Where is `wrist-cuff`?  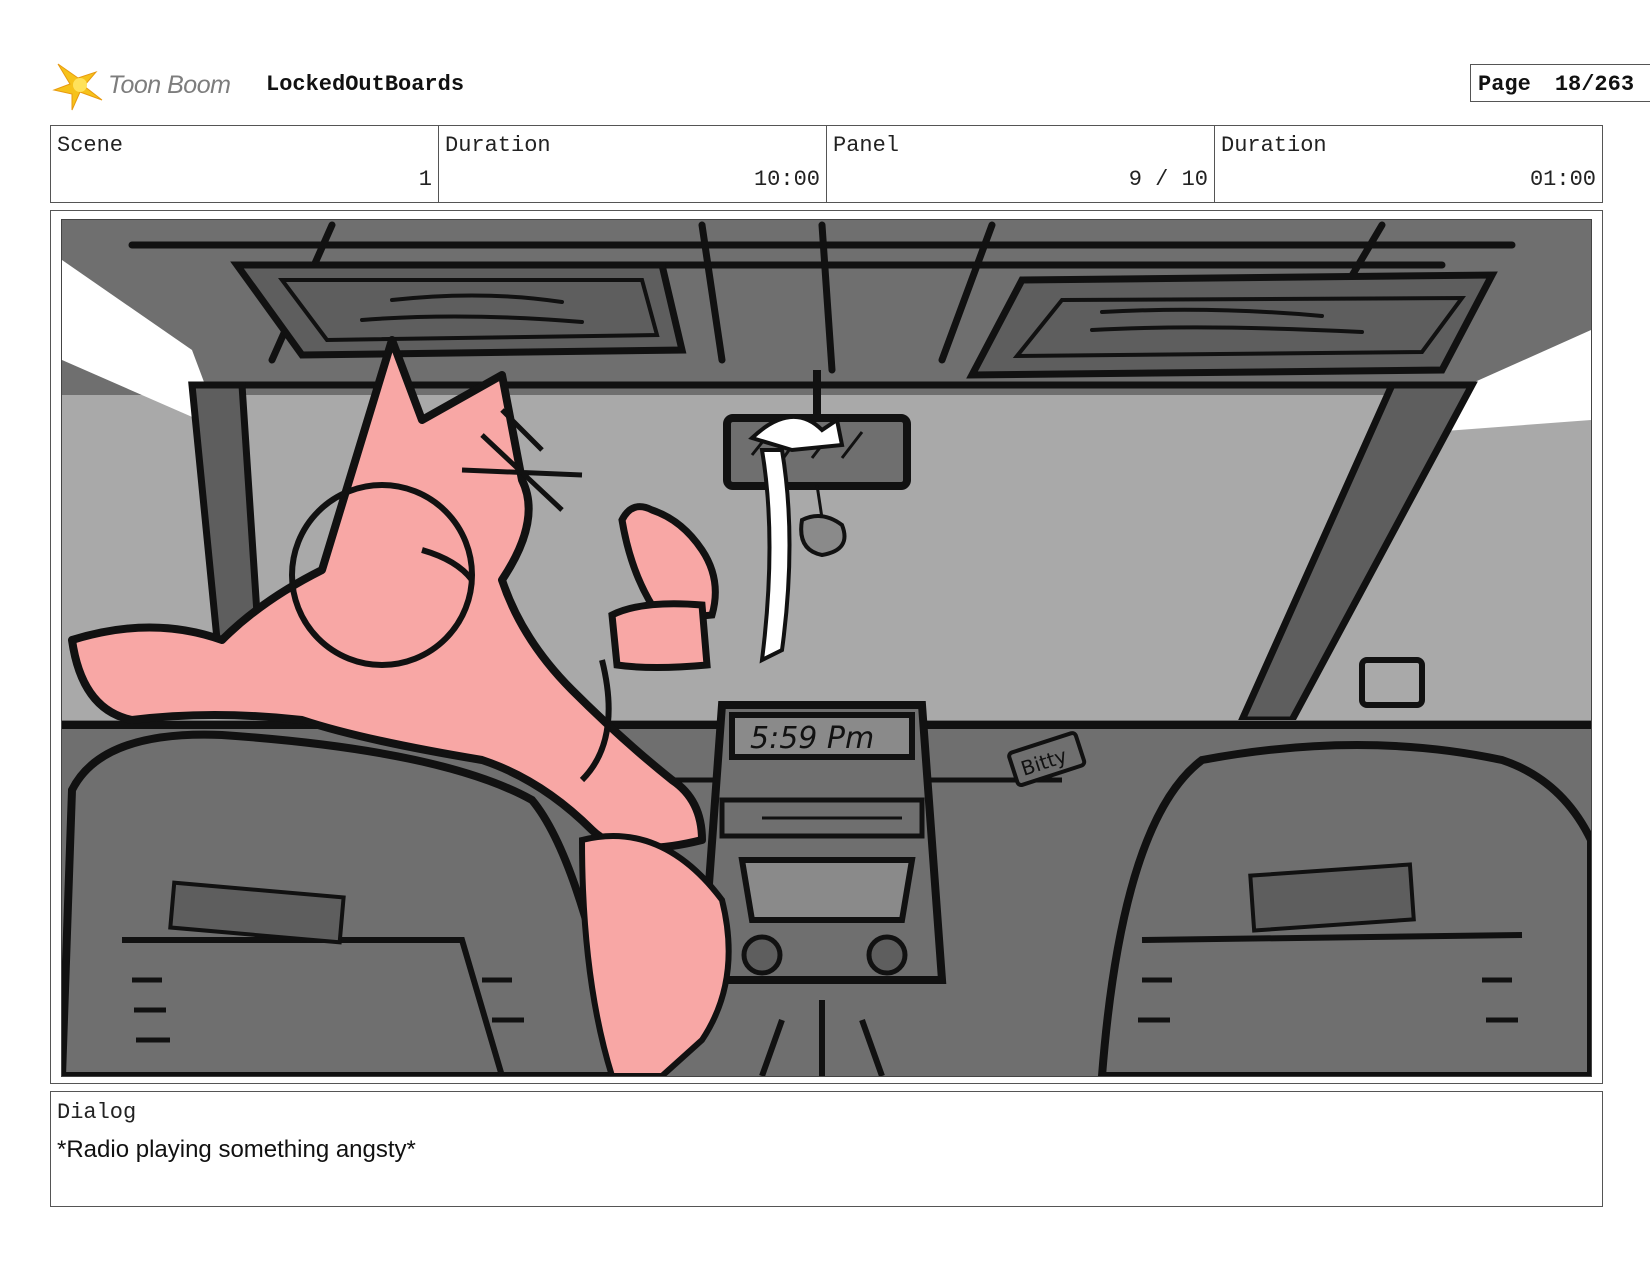
wrist-cuff is located at coordinates (659, 635).